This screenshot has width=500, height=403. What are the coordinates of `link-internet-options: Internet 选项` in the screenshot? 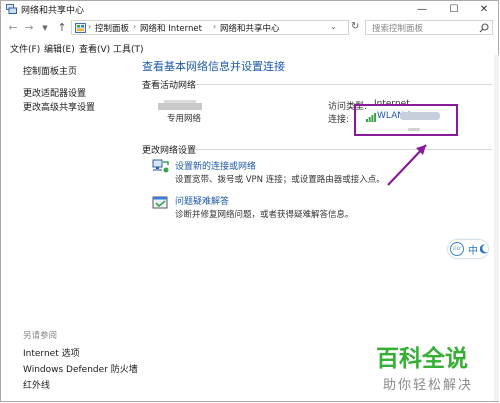 It's located at (51, 352).